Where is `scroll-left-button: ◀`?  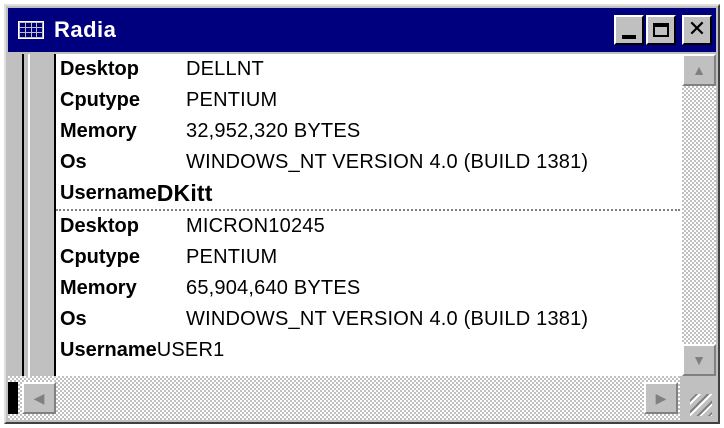 scroll-left-button: ◀ is located at coordinates (39, 398).